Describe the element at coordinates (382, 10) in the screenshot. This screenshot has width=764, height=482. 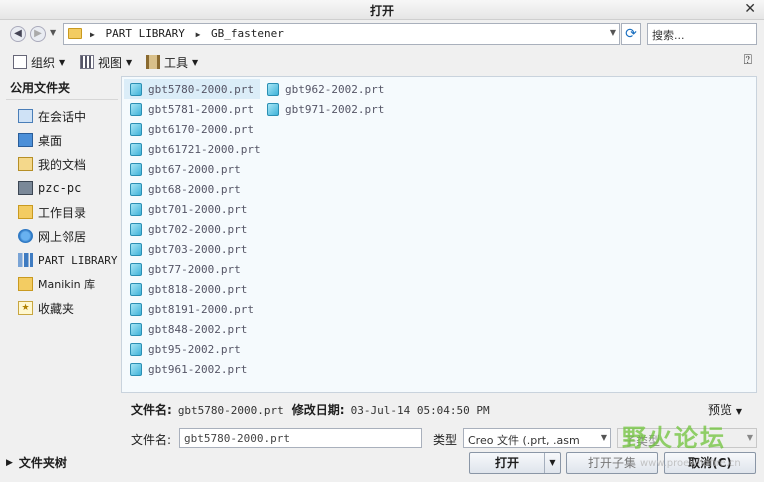
I see `title-bar: 打开 ✕` at that location.